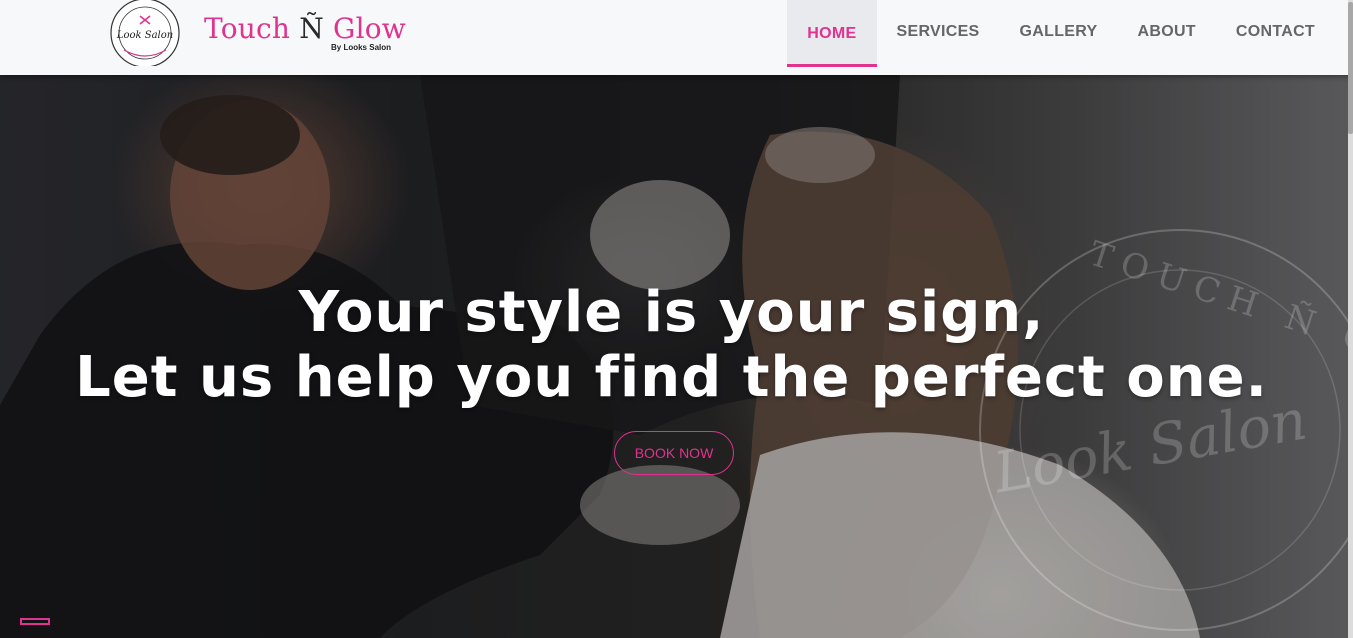  Describe the element at coordinates (671, 377) in the screenshot. I see `hero-headline-line2: Let us help you find the perfect one.` at that location.